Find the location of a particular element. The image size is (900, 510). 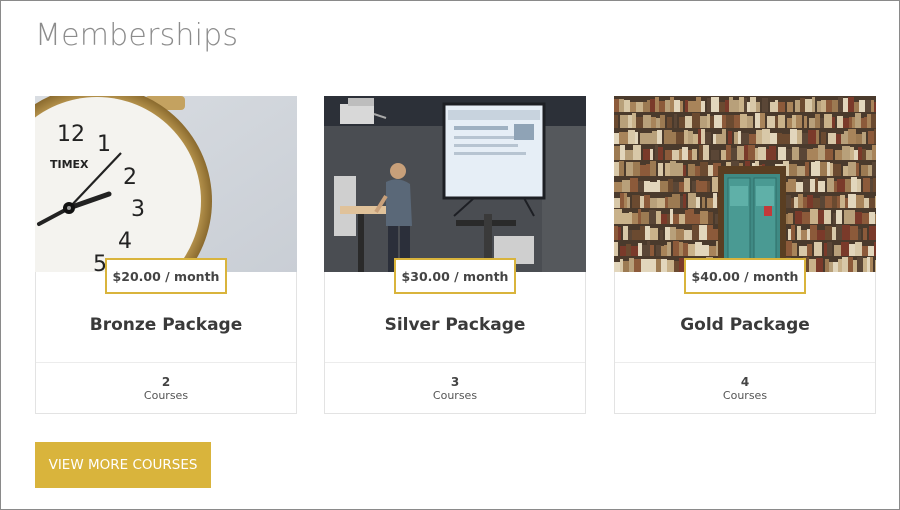

package-title: Bronze Package is located at coordinates (166, 325).